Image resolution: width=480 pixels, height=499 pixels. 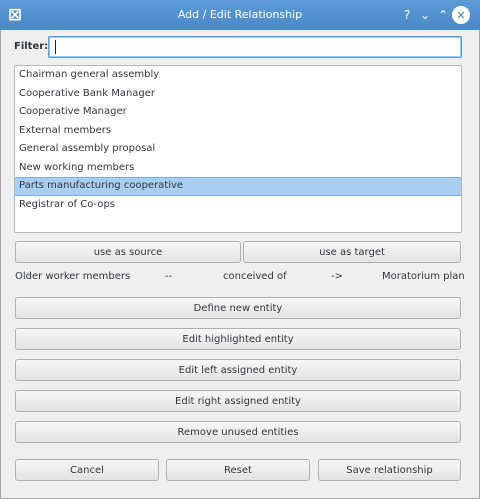 What do you see at coordinates (337, 276) in the screenshot?
I see `relationship-arrow: ->` at bounding box center [337, 276].